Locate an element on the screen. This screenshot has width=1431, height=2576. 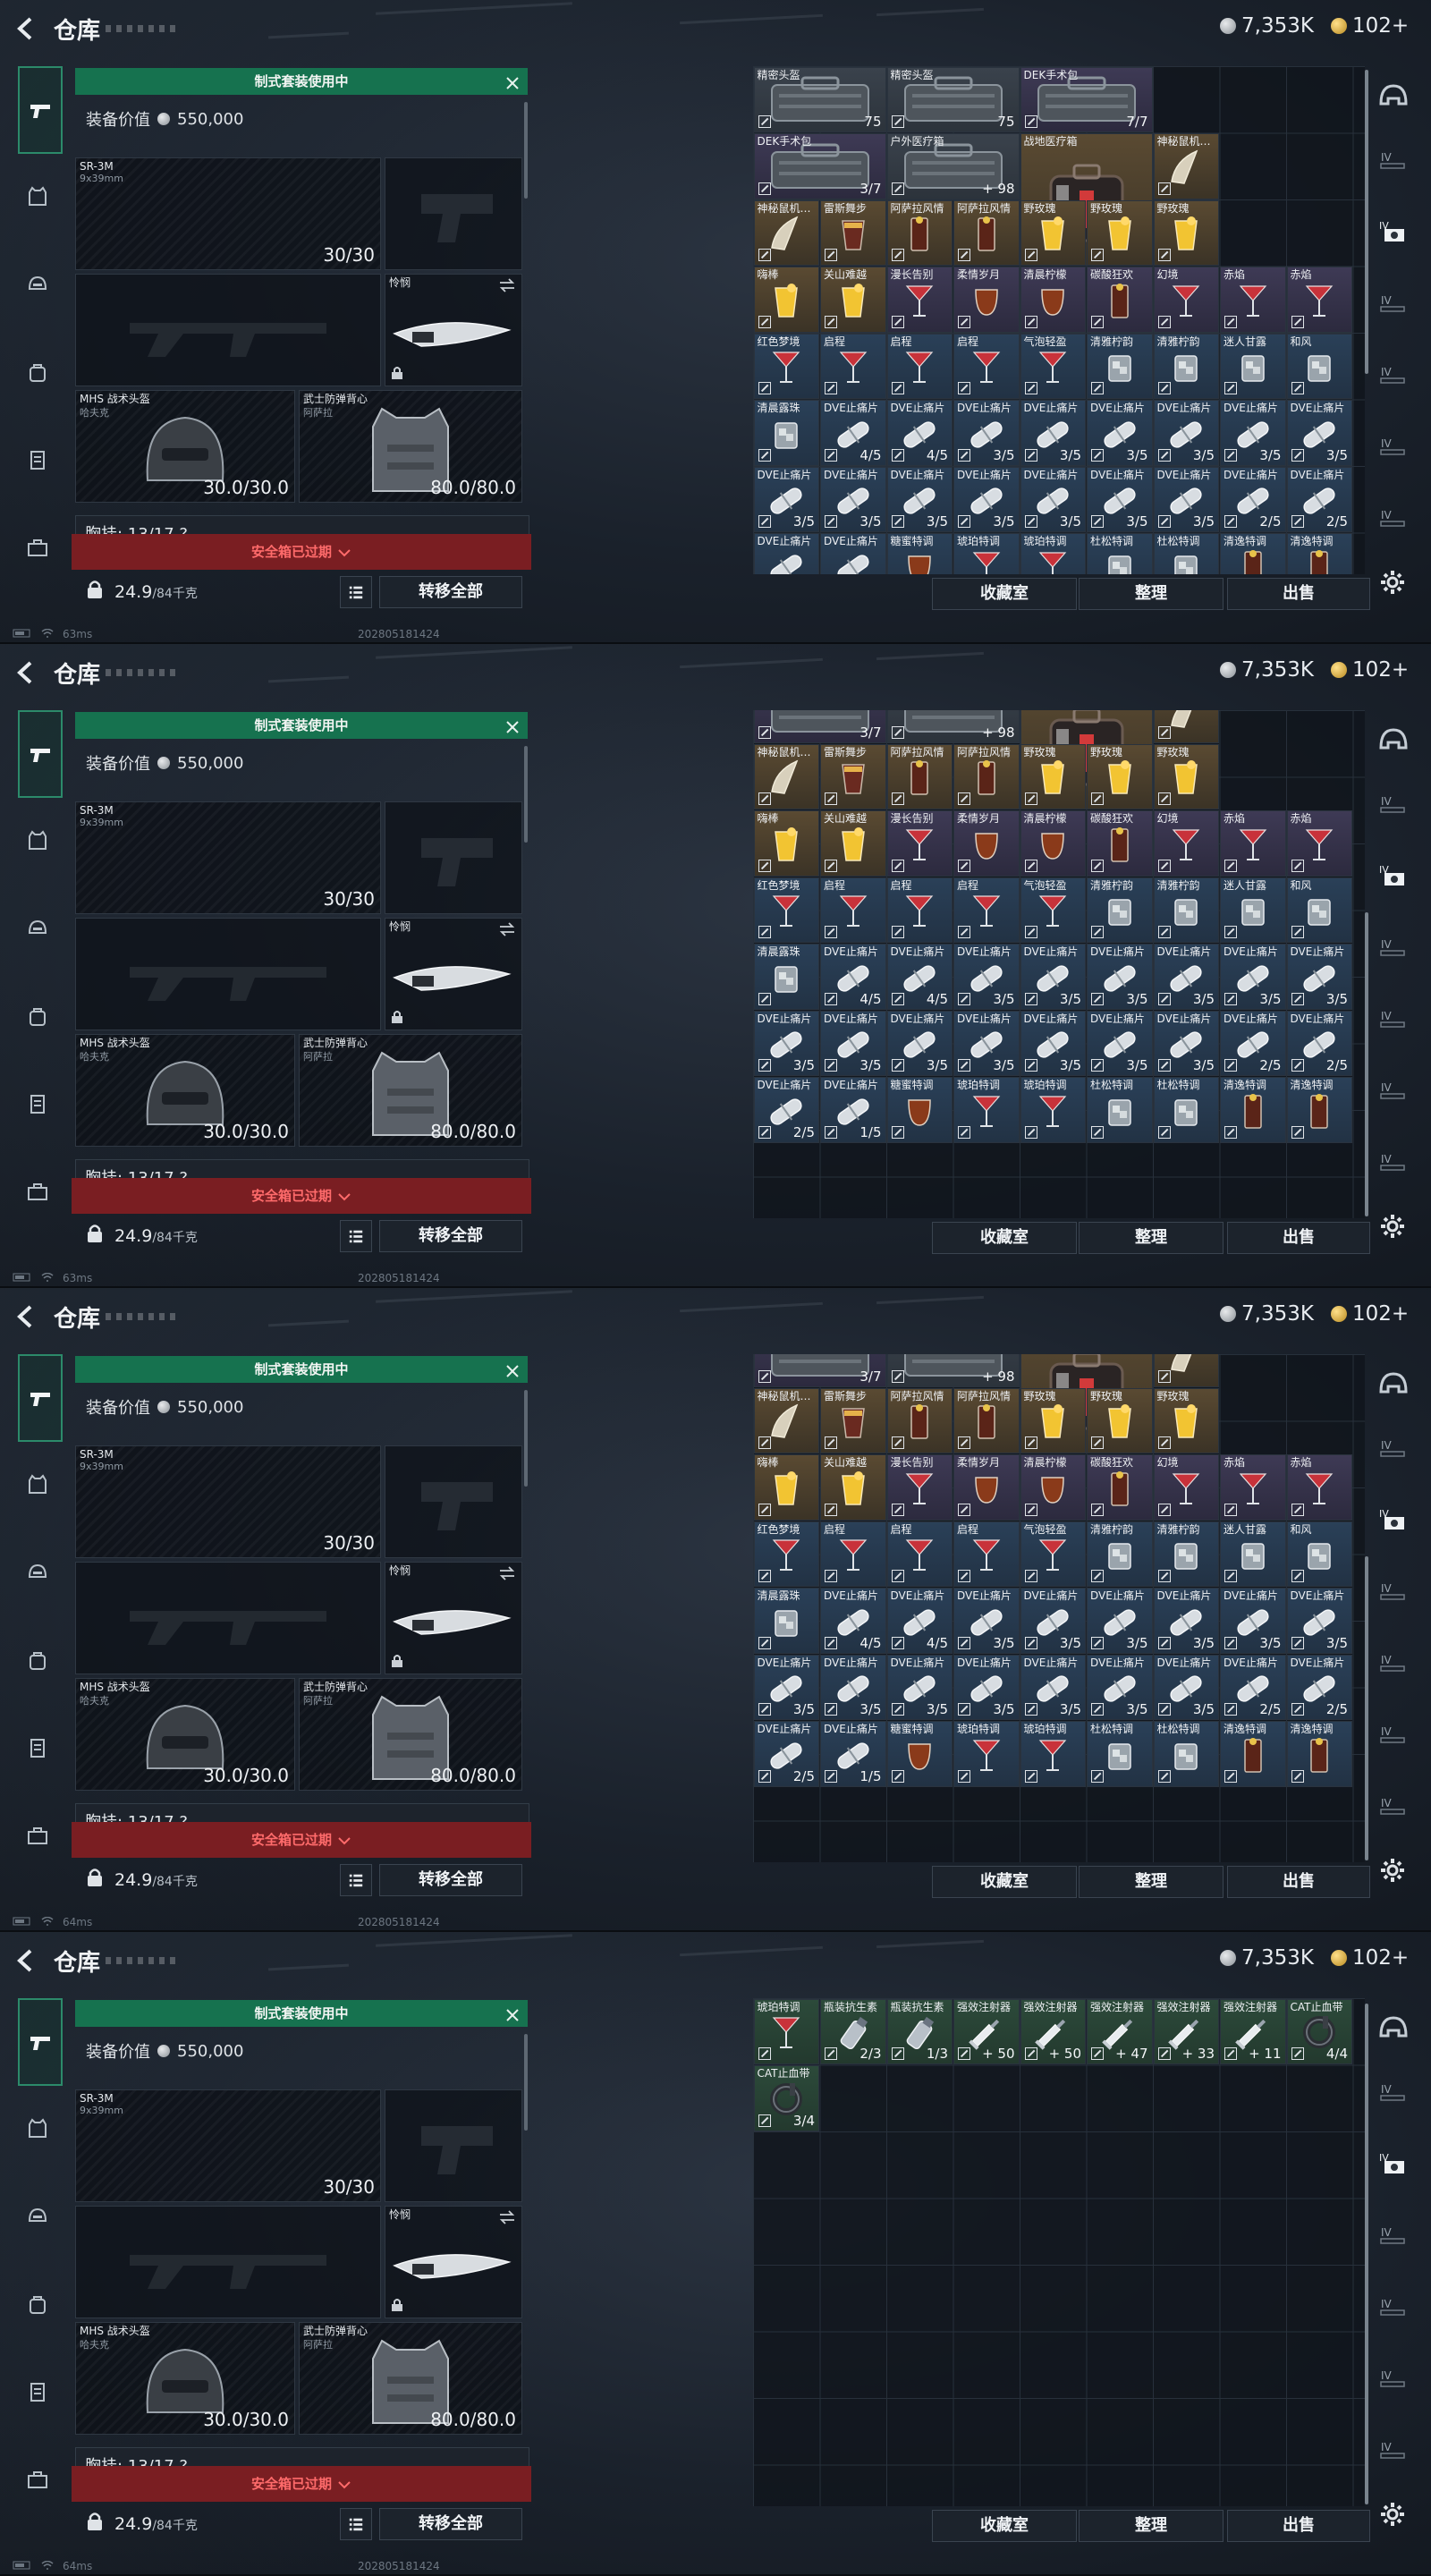
stash-item: 碳酸狂欢 is located at coordinates (1120, 300).